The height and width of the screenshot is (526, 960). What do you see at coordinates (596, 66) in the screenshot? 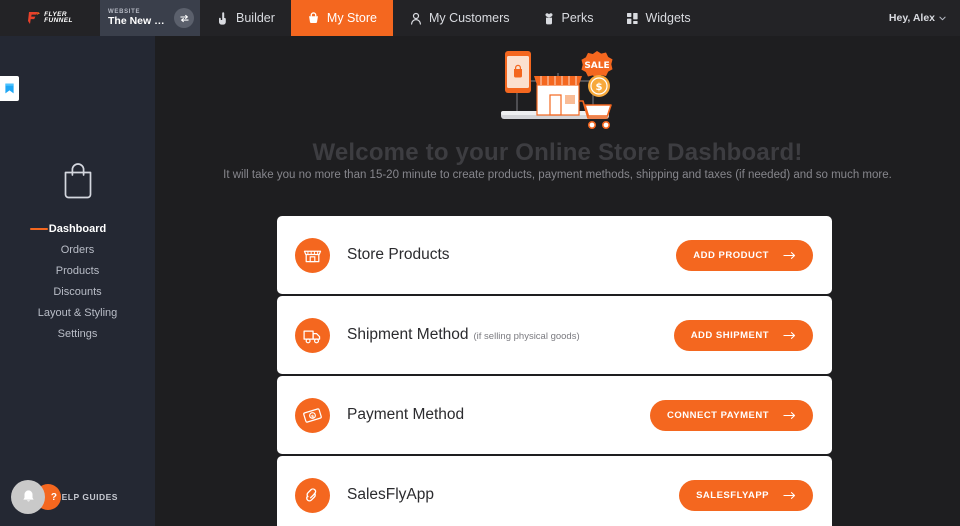
I see `svg-text: SALE` at bounding box center [596, 66].